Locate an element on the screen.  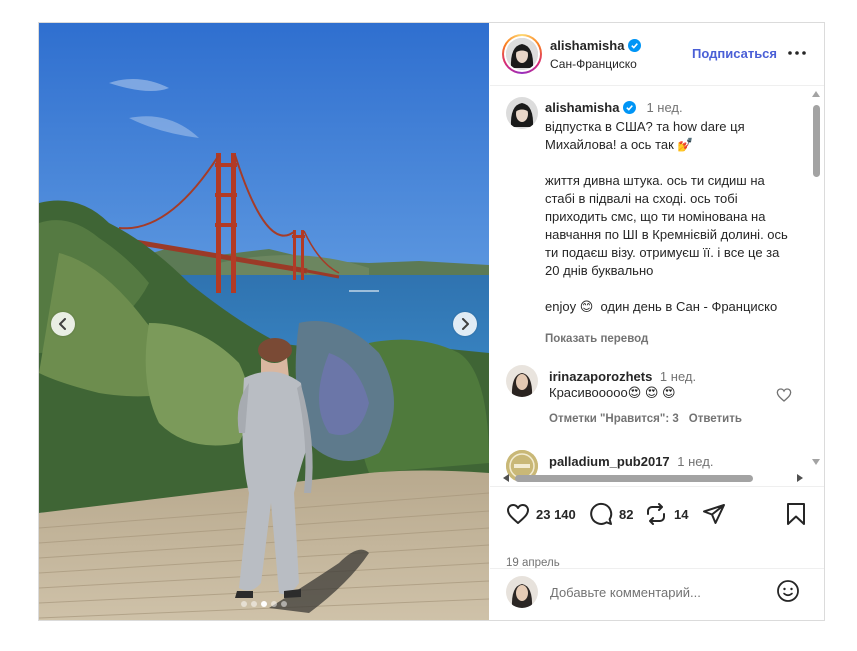
comment-meta: Отметки "Нравится": 3 Ответить is located at coordinates (645, 419).